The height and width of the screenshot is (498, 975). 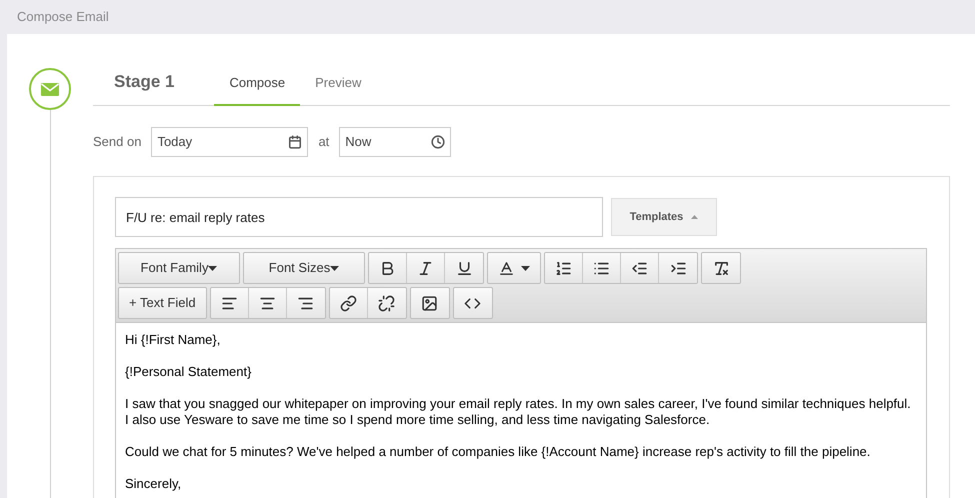 What do you see at coordinates (162, 303) in the screenshot?
I see `text-field-button: + Text Field` at bounding box center [162, 303].